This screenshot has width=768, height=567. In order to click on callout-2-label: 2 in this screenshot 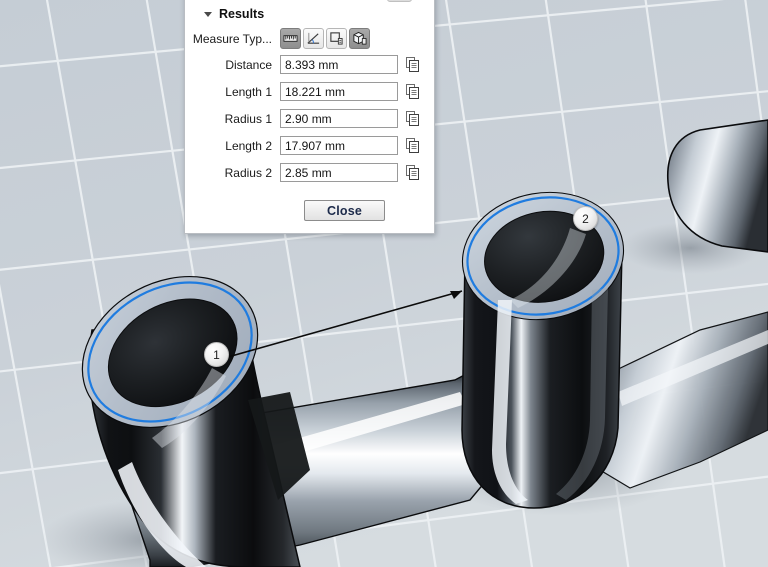, I will do `click(585, 218)`.